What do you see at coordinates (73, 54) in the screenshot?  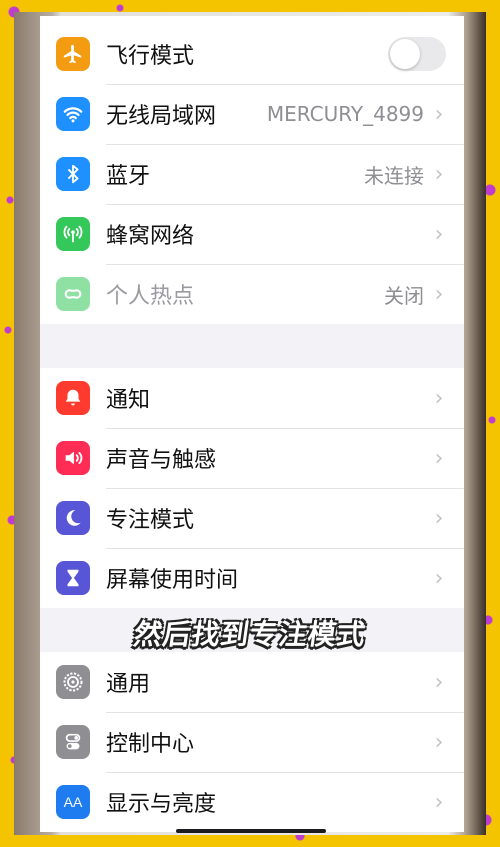 I see `airplane-icon` at bounding box center [73, 54].